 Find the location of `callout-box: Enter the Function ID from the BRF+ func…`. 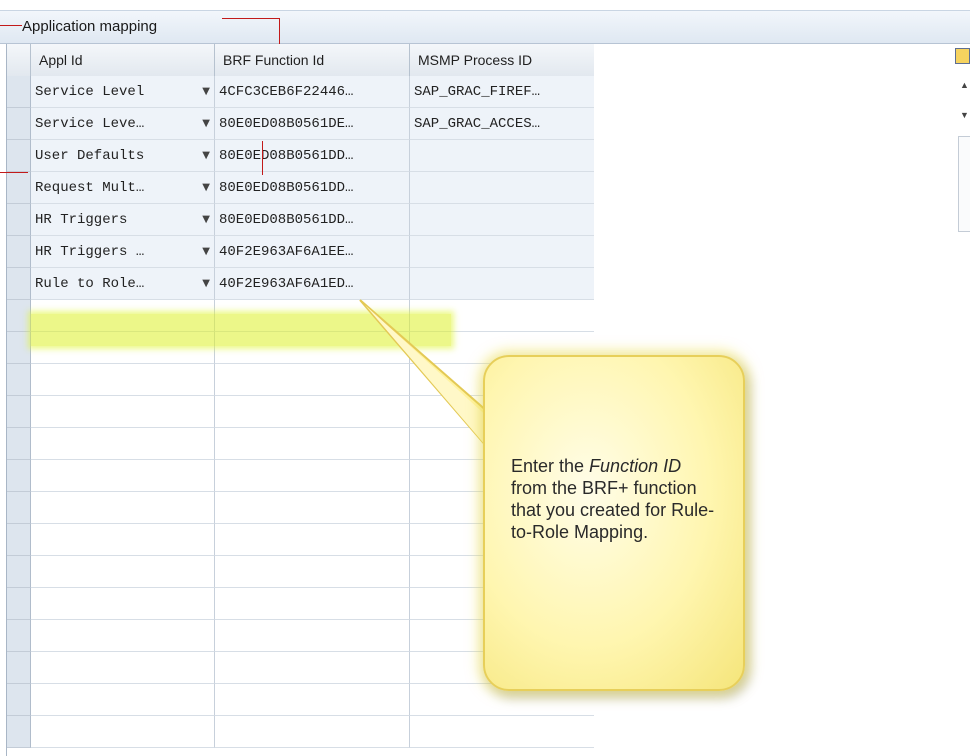

callout-box: Enter the Function ID from the BRF+ func… is located at coordinates (614, 523).